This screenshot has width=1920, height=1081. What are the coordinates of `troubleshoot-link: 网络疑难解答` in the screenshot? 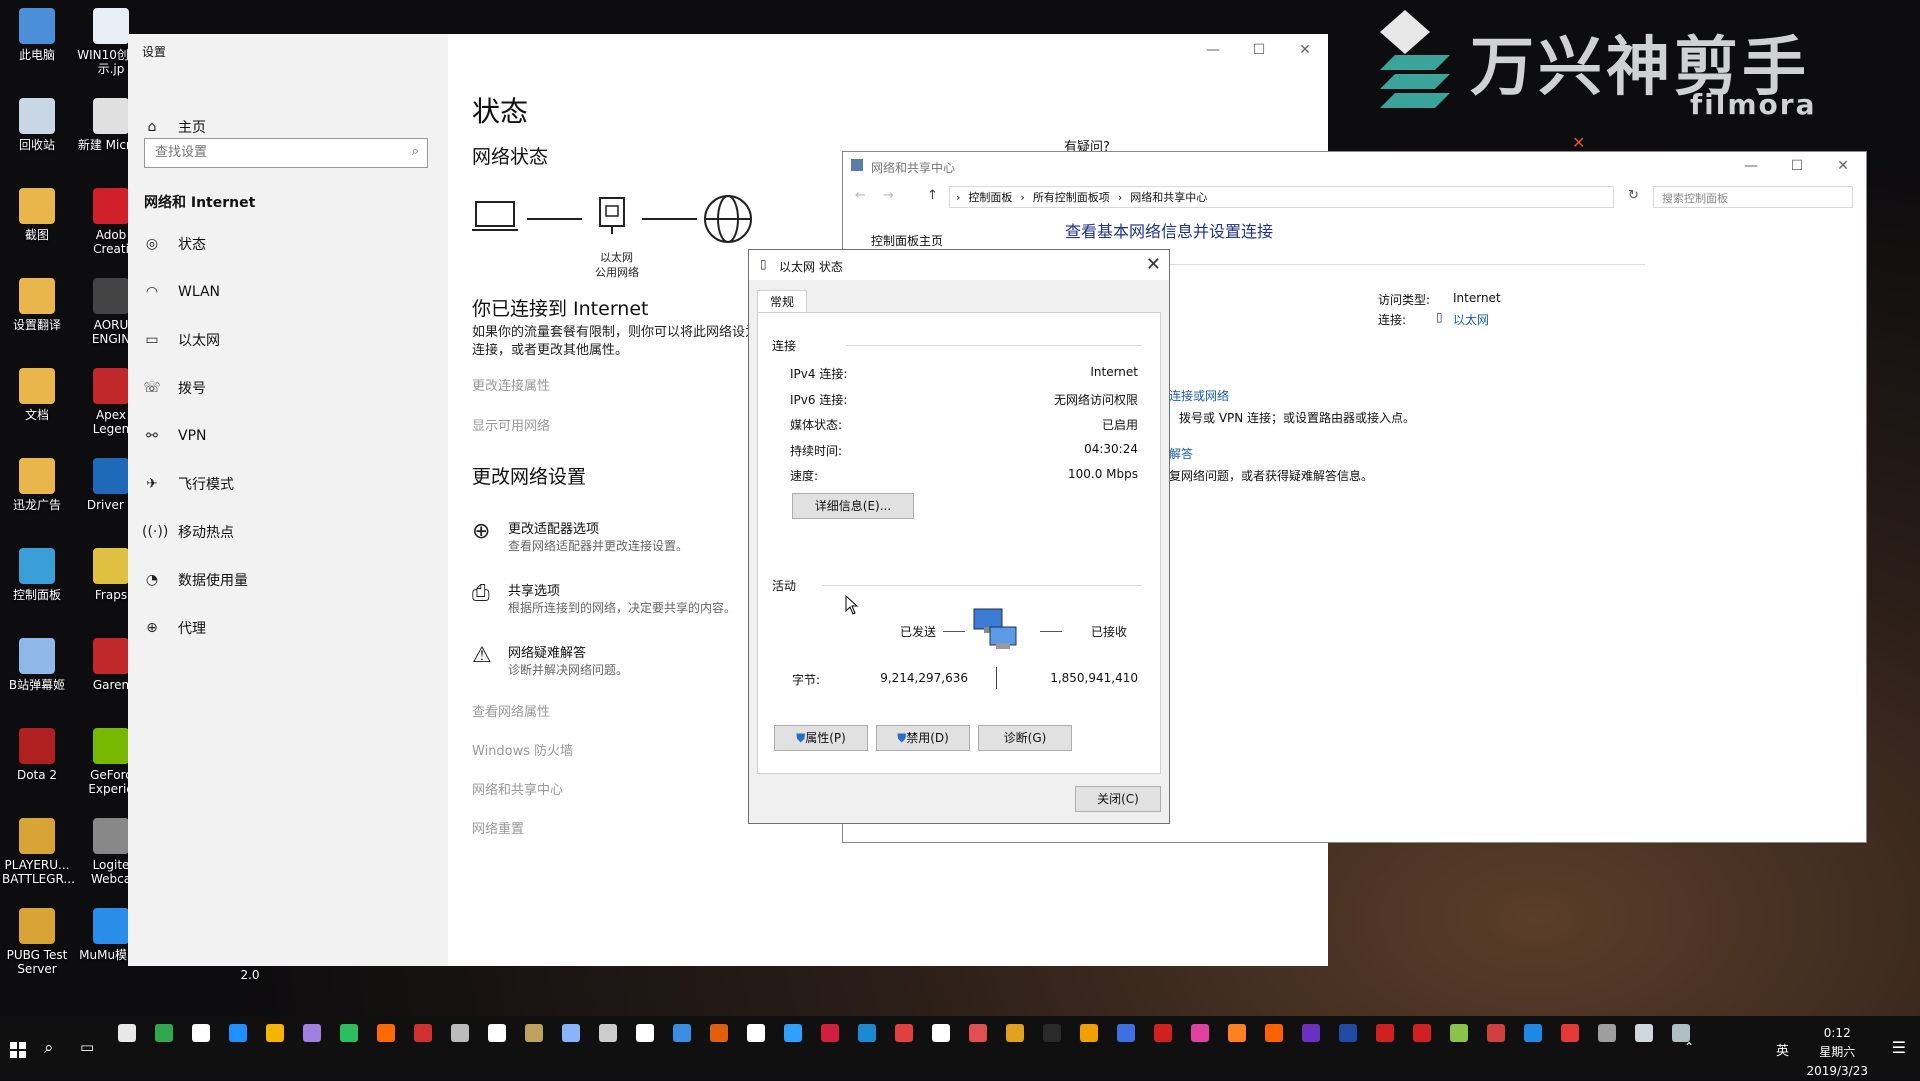 It's located at (547, 651).